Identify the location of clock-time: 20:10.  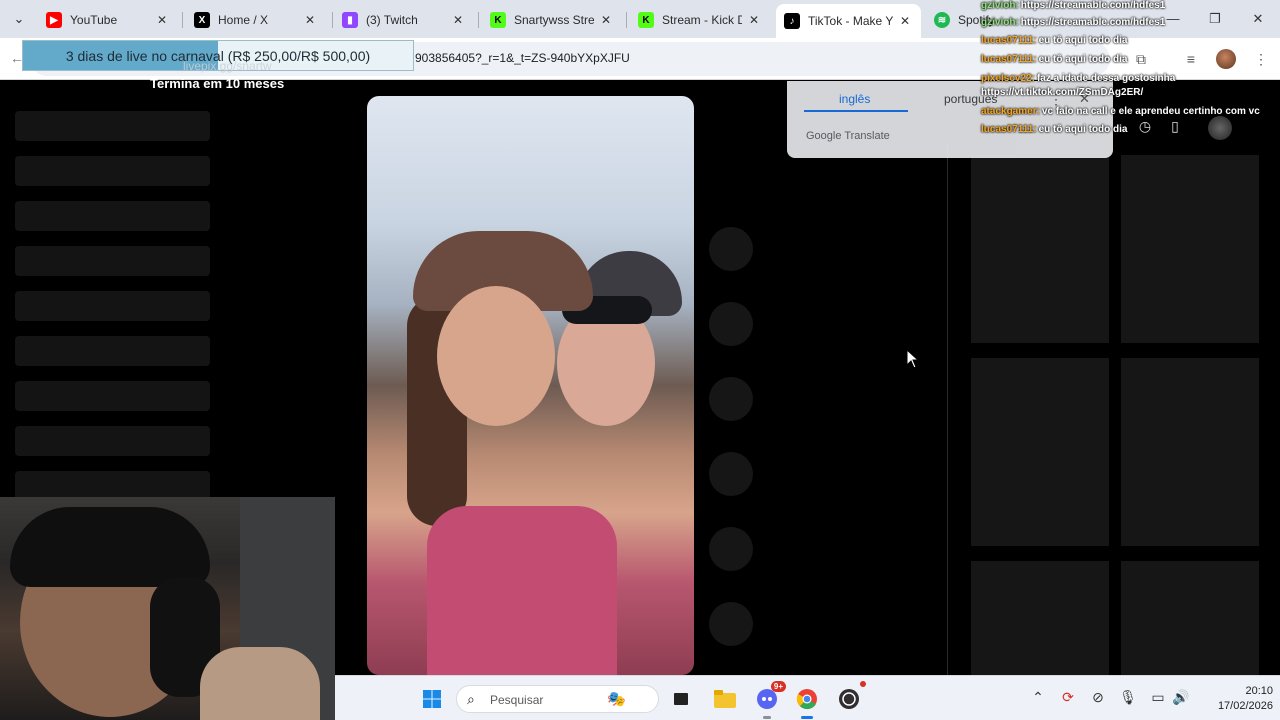
(1259, 691).